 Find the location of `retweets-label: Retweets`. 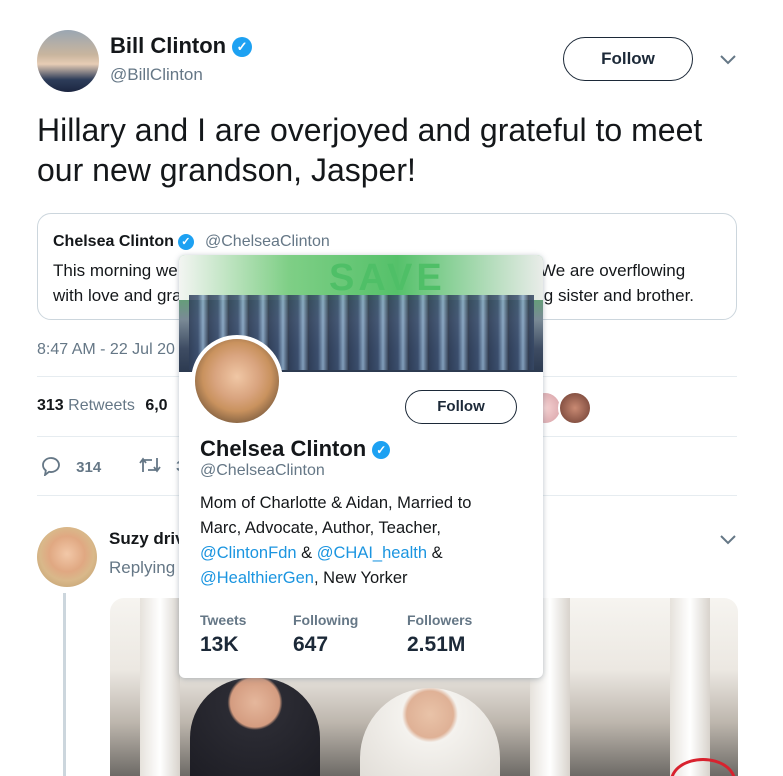

retweets-label: Retweets is located at coordinates (101, 405).